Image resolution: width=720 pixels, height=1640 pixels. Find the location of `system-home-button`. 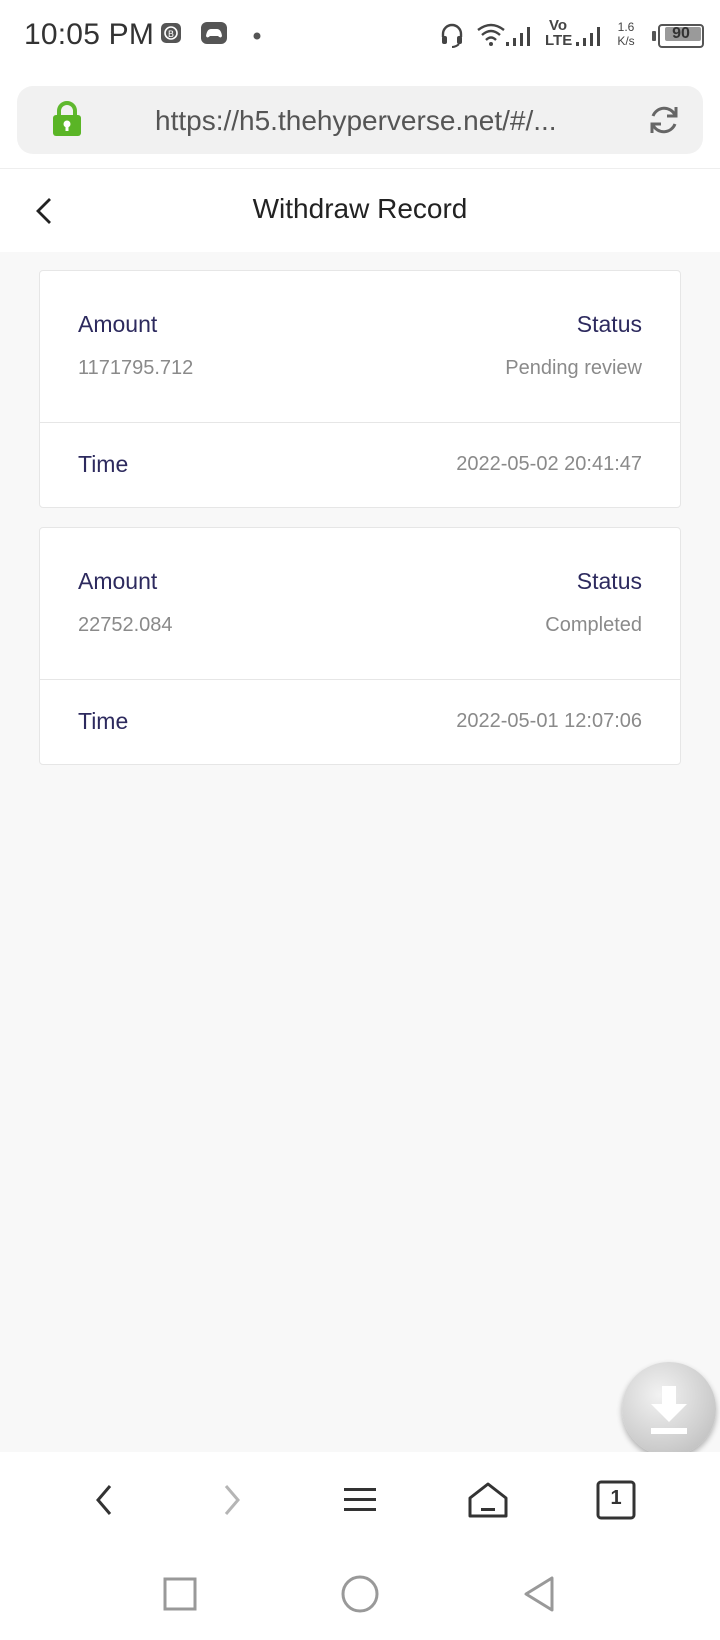

system-home-button is located at coordinates (360, 1594).